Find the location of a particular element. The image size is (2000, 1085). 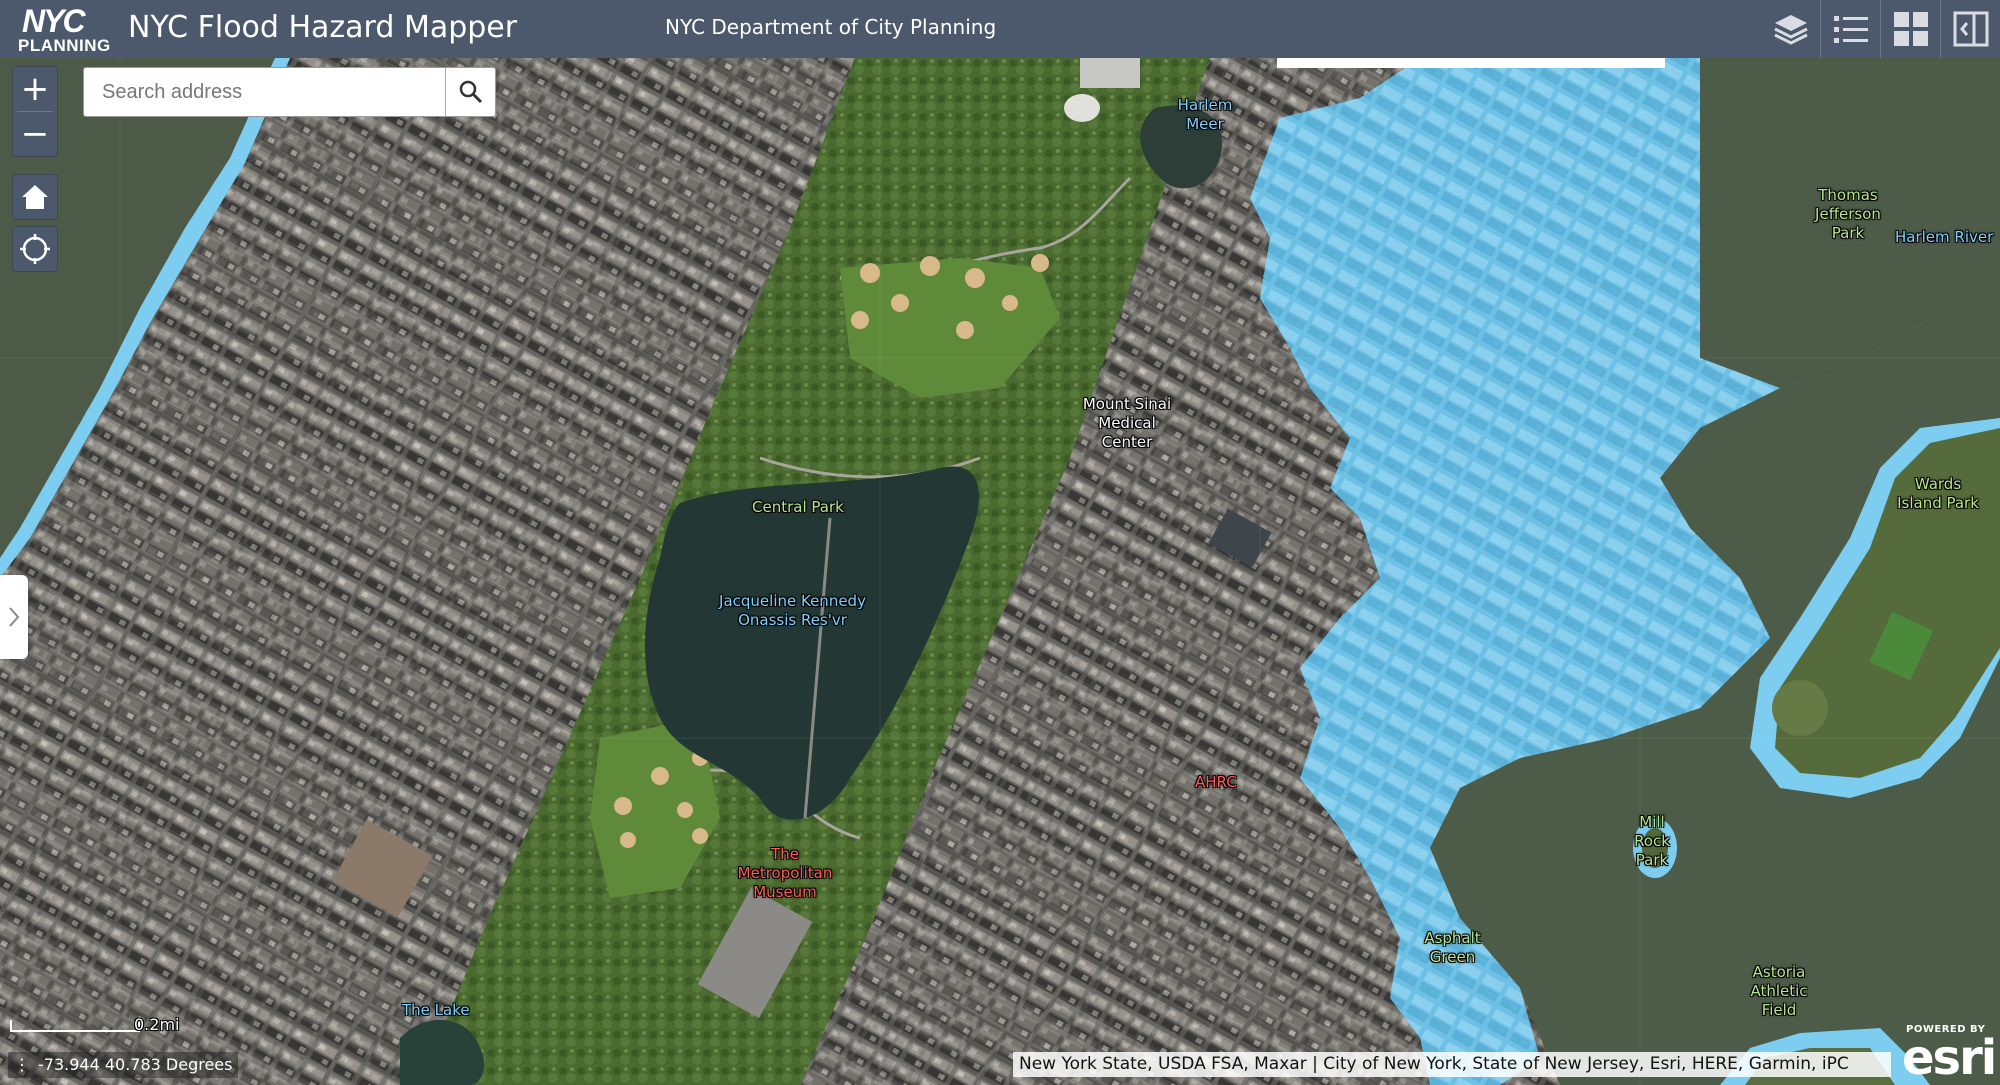

zoom-out-button: − is located at coordinates (35, 134).